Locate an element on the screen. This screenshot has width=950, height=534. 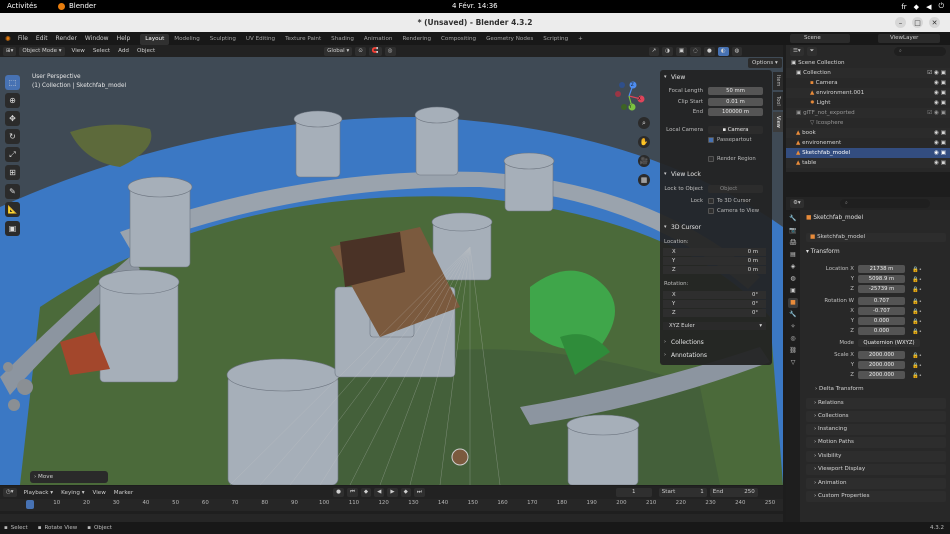
menu-edit: Edit is located at coordinates (42, 38).